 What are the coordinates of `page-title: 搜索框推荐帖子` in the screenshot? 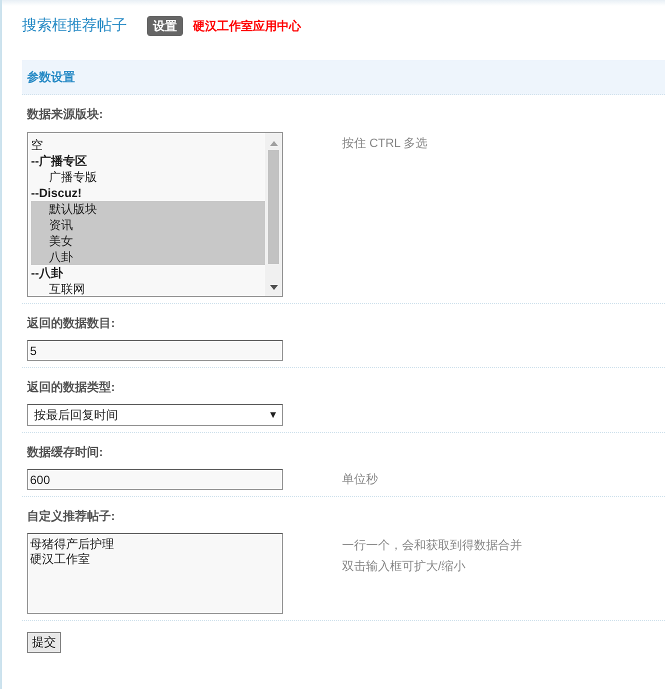 It's located at (74, 26).